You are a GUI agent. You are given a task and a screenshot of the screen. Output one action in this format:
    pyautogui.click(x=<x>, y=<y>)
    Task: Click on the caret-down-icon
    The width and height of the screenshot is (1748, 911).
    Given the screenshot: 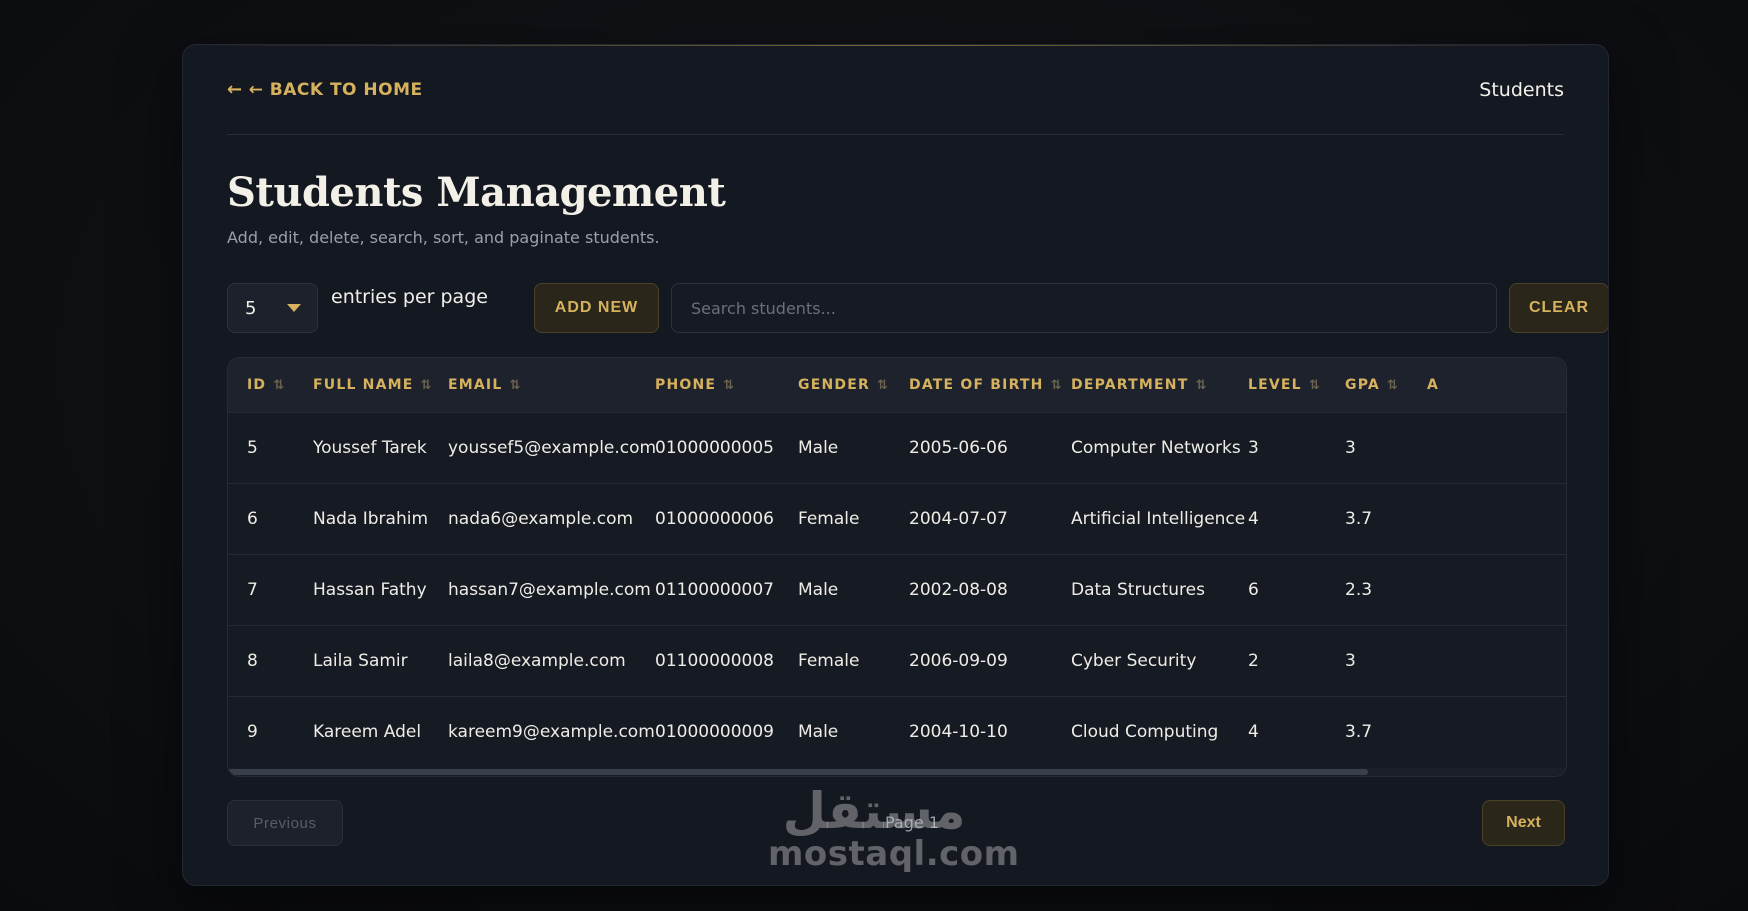 What is the action you would take?
    pyautogui.click(x=294, y=308)
    